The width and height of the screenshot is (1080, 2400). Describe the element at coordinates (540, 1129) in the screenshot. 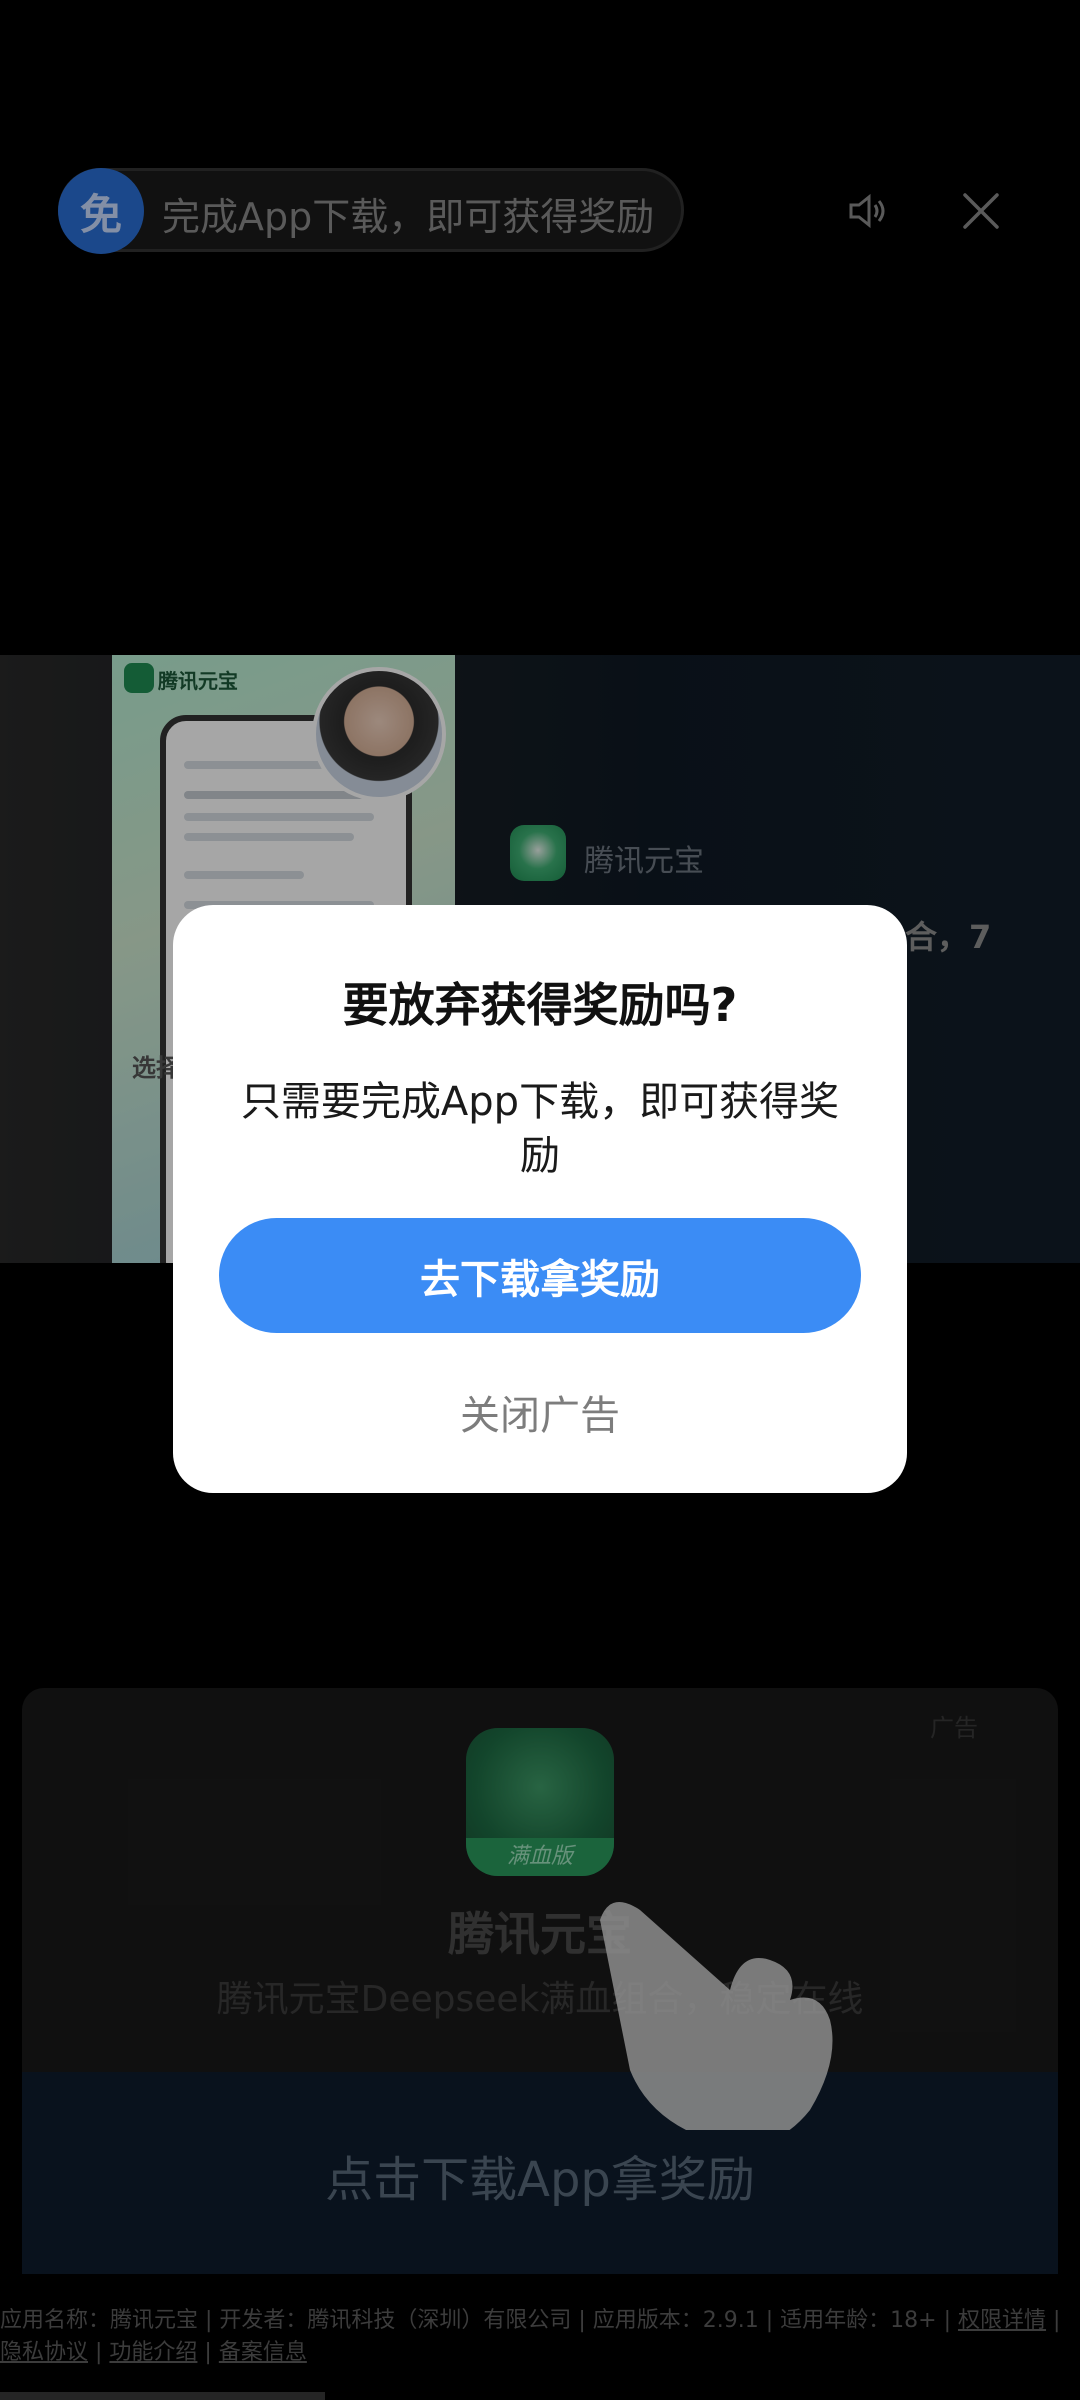

I see `dialog-message: 只需要完成App下载，即可获得奖励` at that location.